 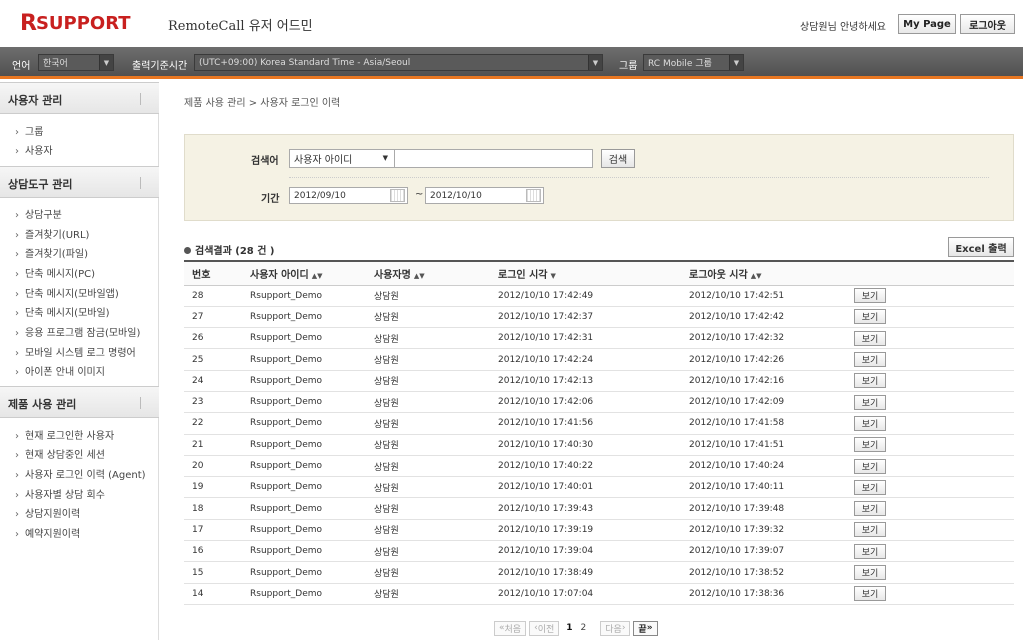 What do you see at coordinates (29, 130) in the screenshot?
I see `sidebar-item-group: 그룹` at bounding box center [29, 130].